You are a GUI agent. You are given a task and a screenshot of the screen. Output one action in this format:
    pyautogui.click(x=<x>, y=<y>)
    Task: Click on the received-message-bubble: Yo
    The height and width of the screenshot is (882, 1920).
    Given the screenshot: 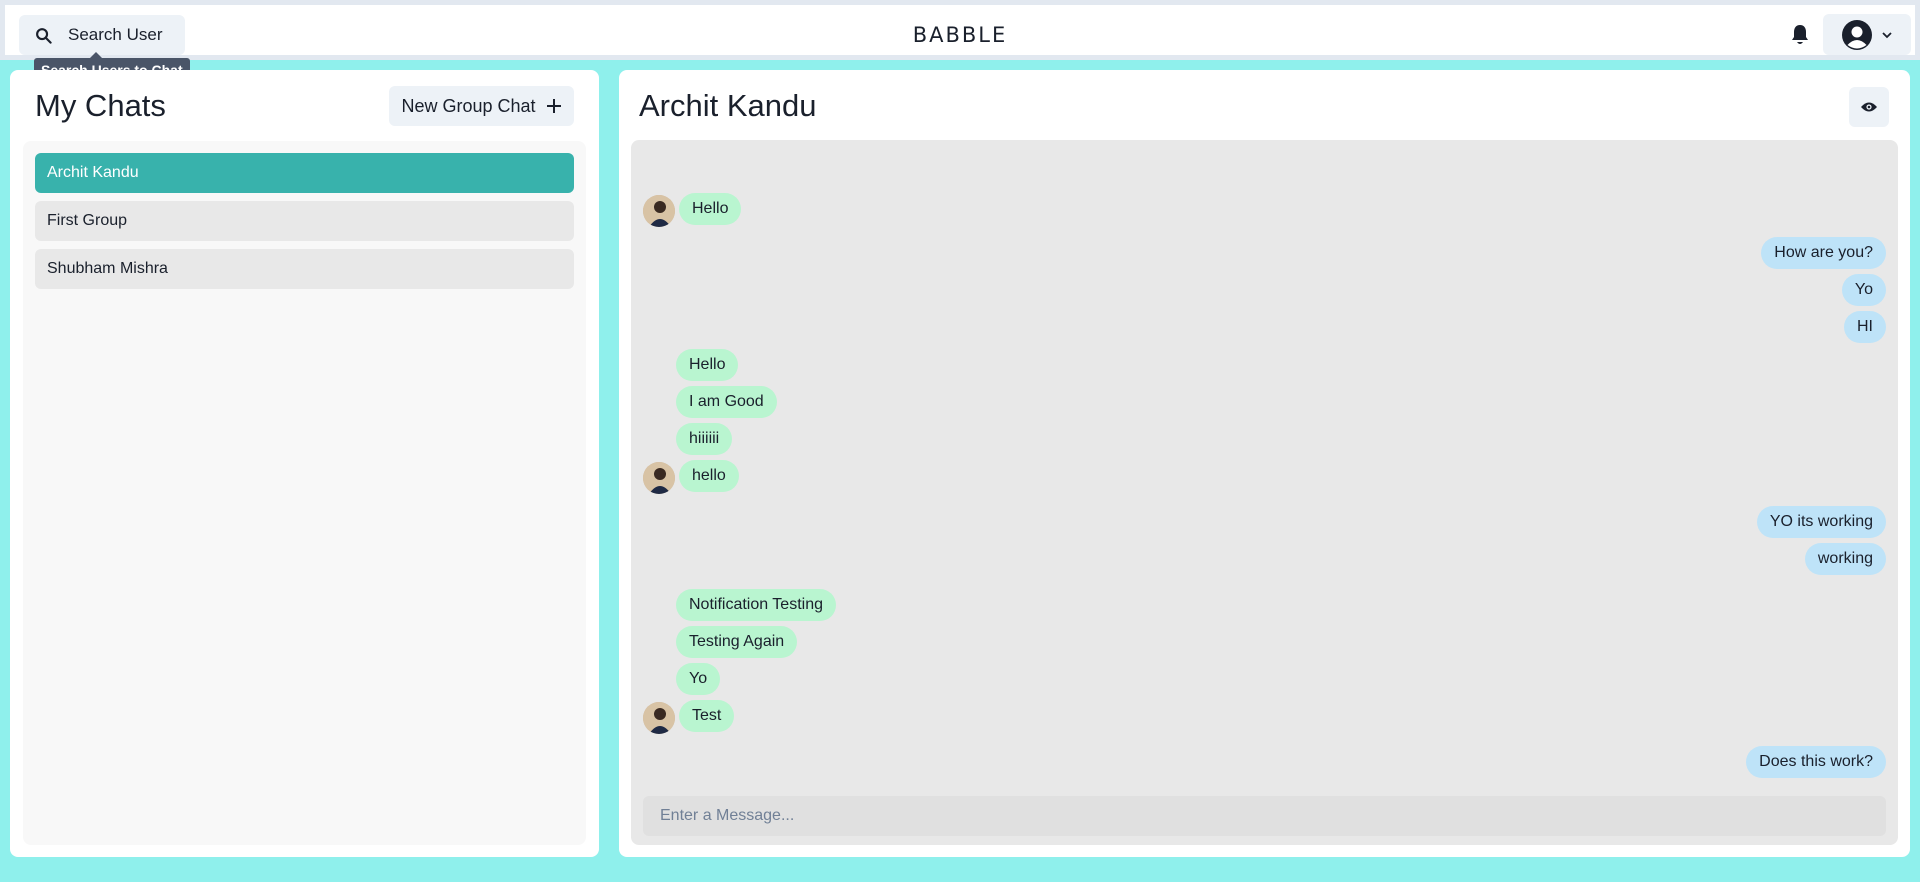 What is the action you would take?
    pyautogui.click(x=698, y=679)
    